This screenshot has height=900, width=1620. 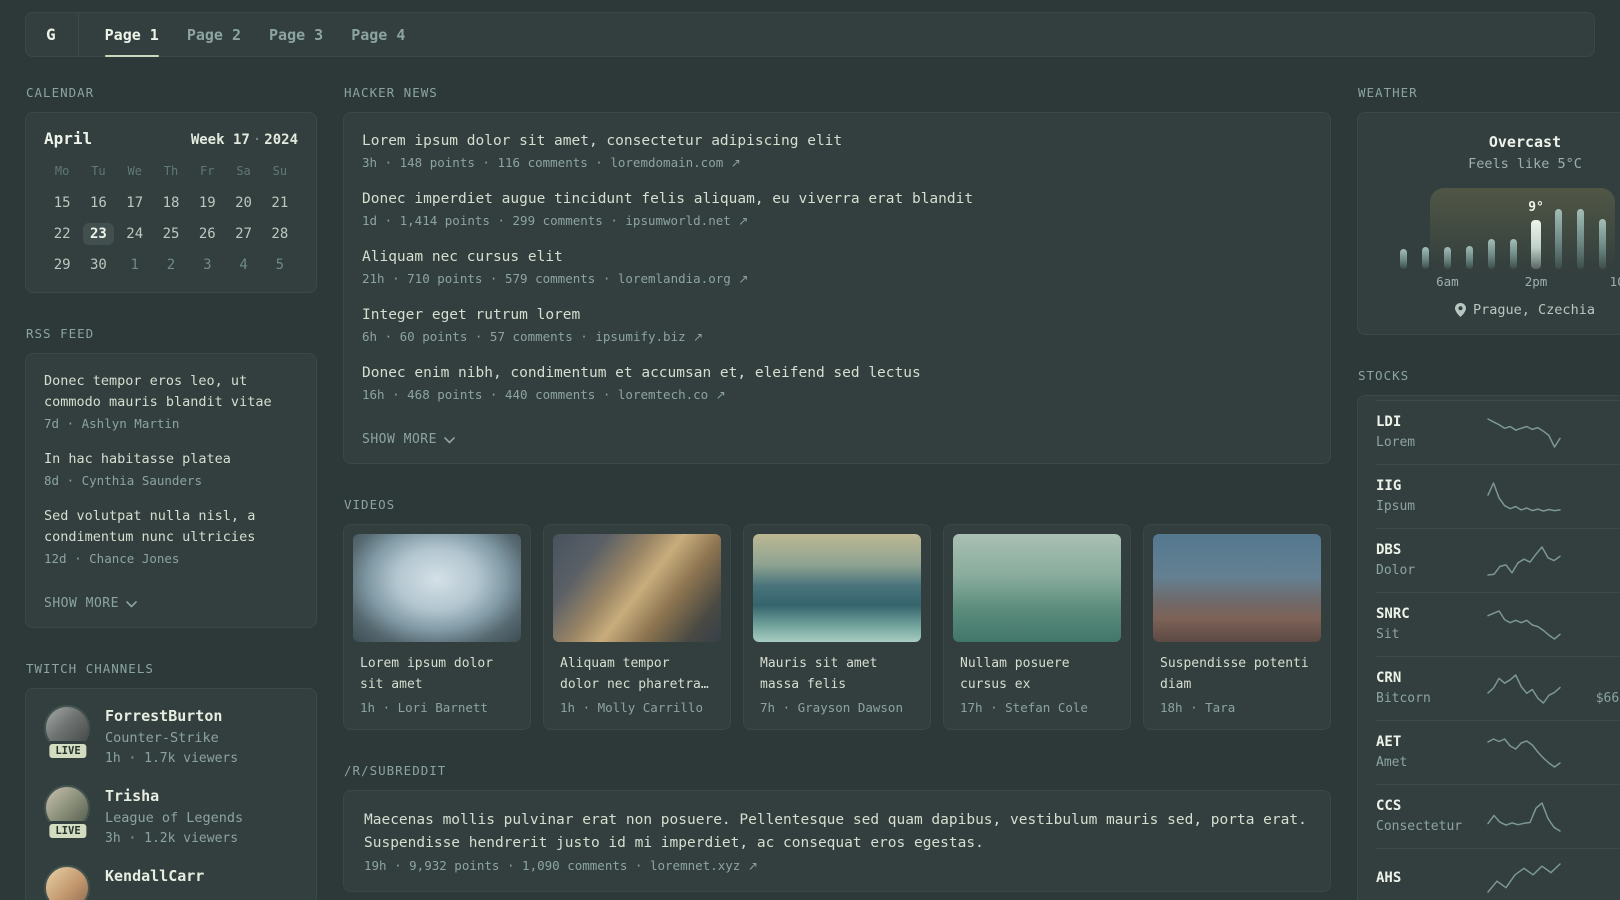 I want to click on weather-feels-like: Feels like 5°C, so click(x=1525, y=164).